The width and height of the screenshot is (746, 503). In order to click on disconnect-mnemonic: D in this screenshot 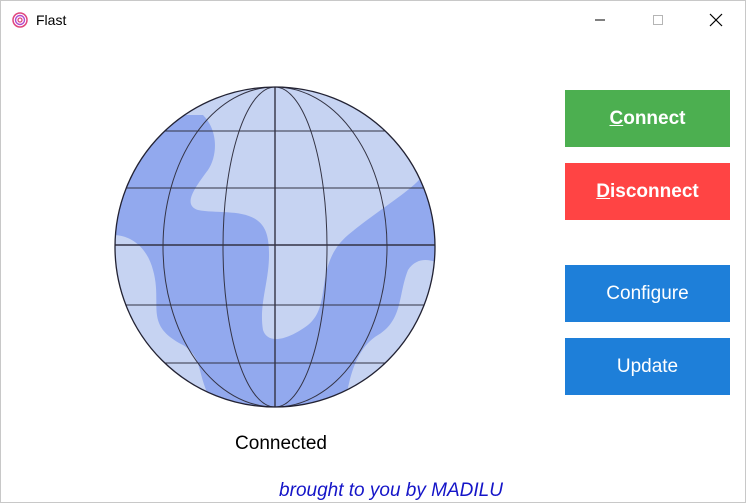, I will do `click(603, 191)`.